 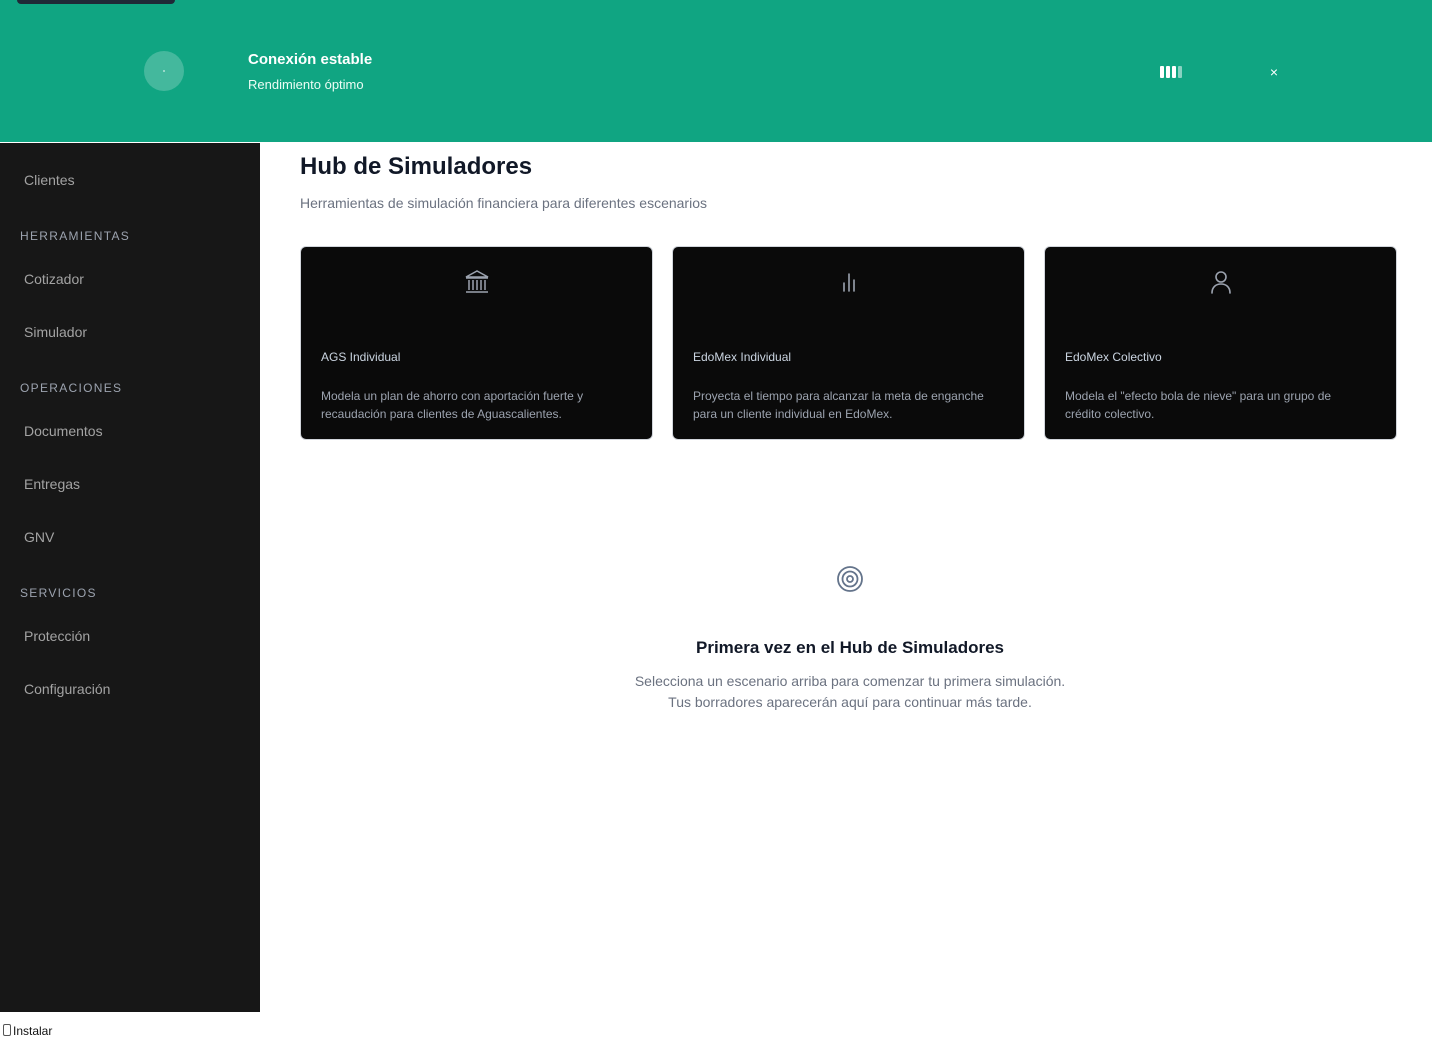 What do you see at coordinates (58, 593) in the screenshot?
I see `sidebar-section-servicios: SERVICIOS` at bounding box center [58, 593].